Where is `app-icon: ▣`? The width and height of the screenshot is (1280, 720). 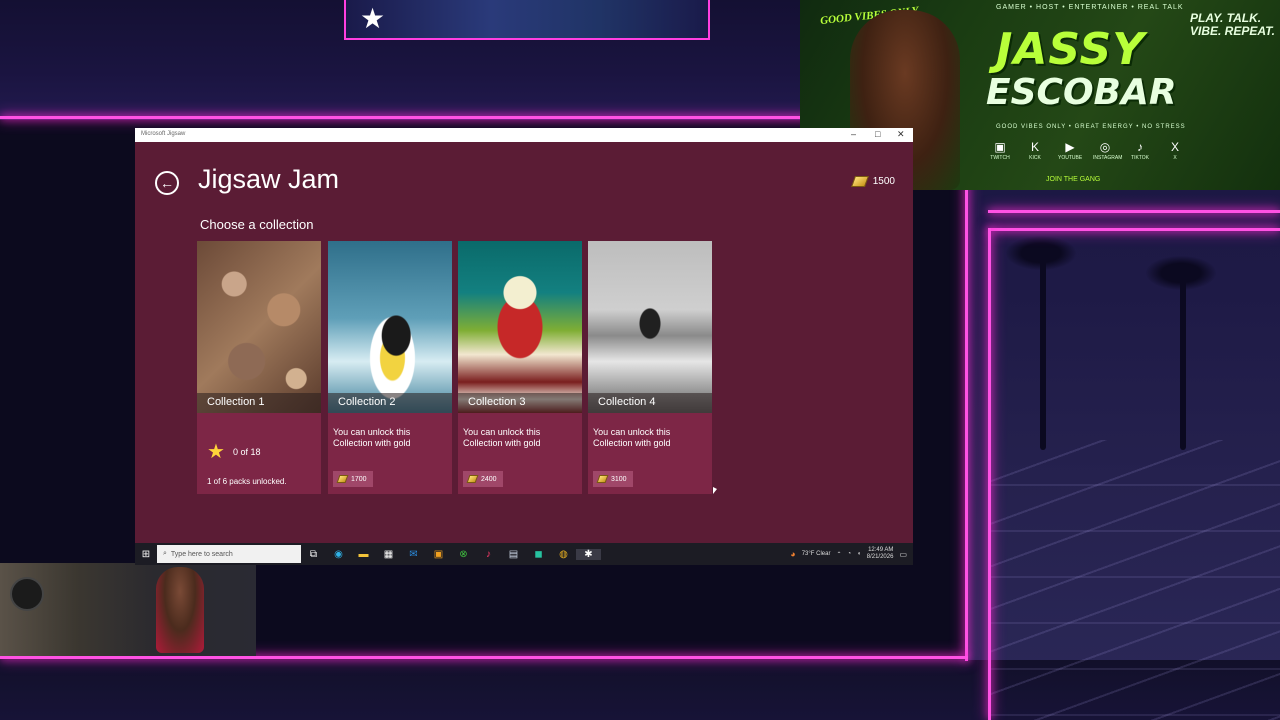
app-icon: ▣ is located at coordinates (438, 554).